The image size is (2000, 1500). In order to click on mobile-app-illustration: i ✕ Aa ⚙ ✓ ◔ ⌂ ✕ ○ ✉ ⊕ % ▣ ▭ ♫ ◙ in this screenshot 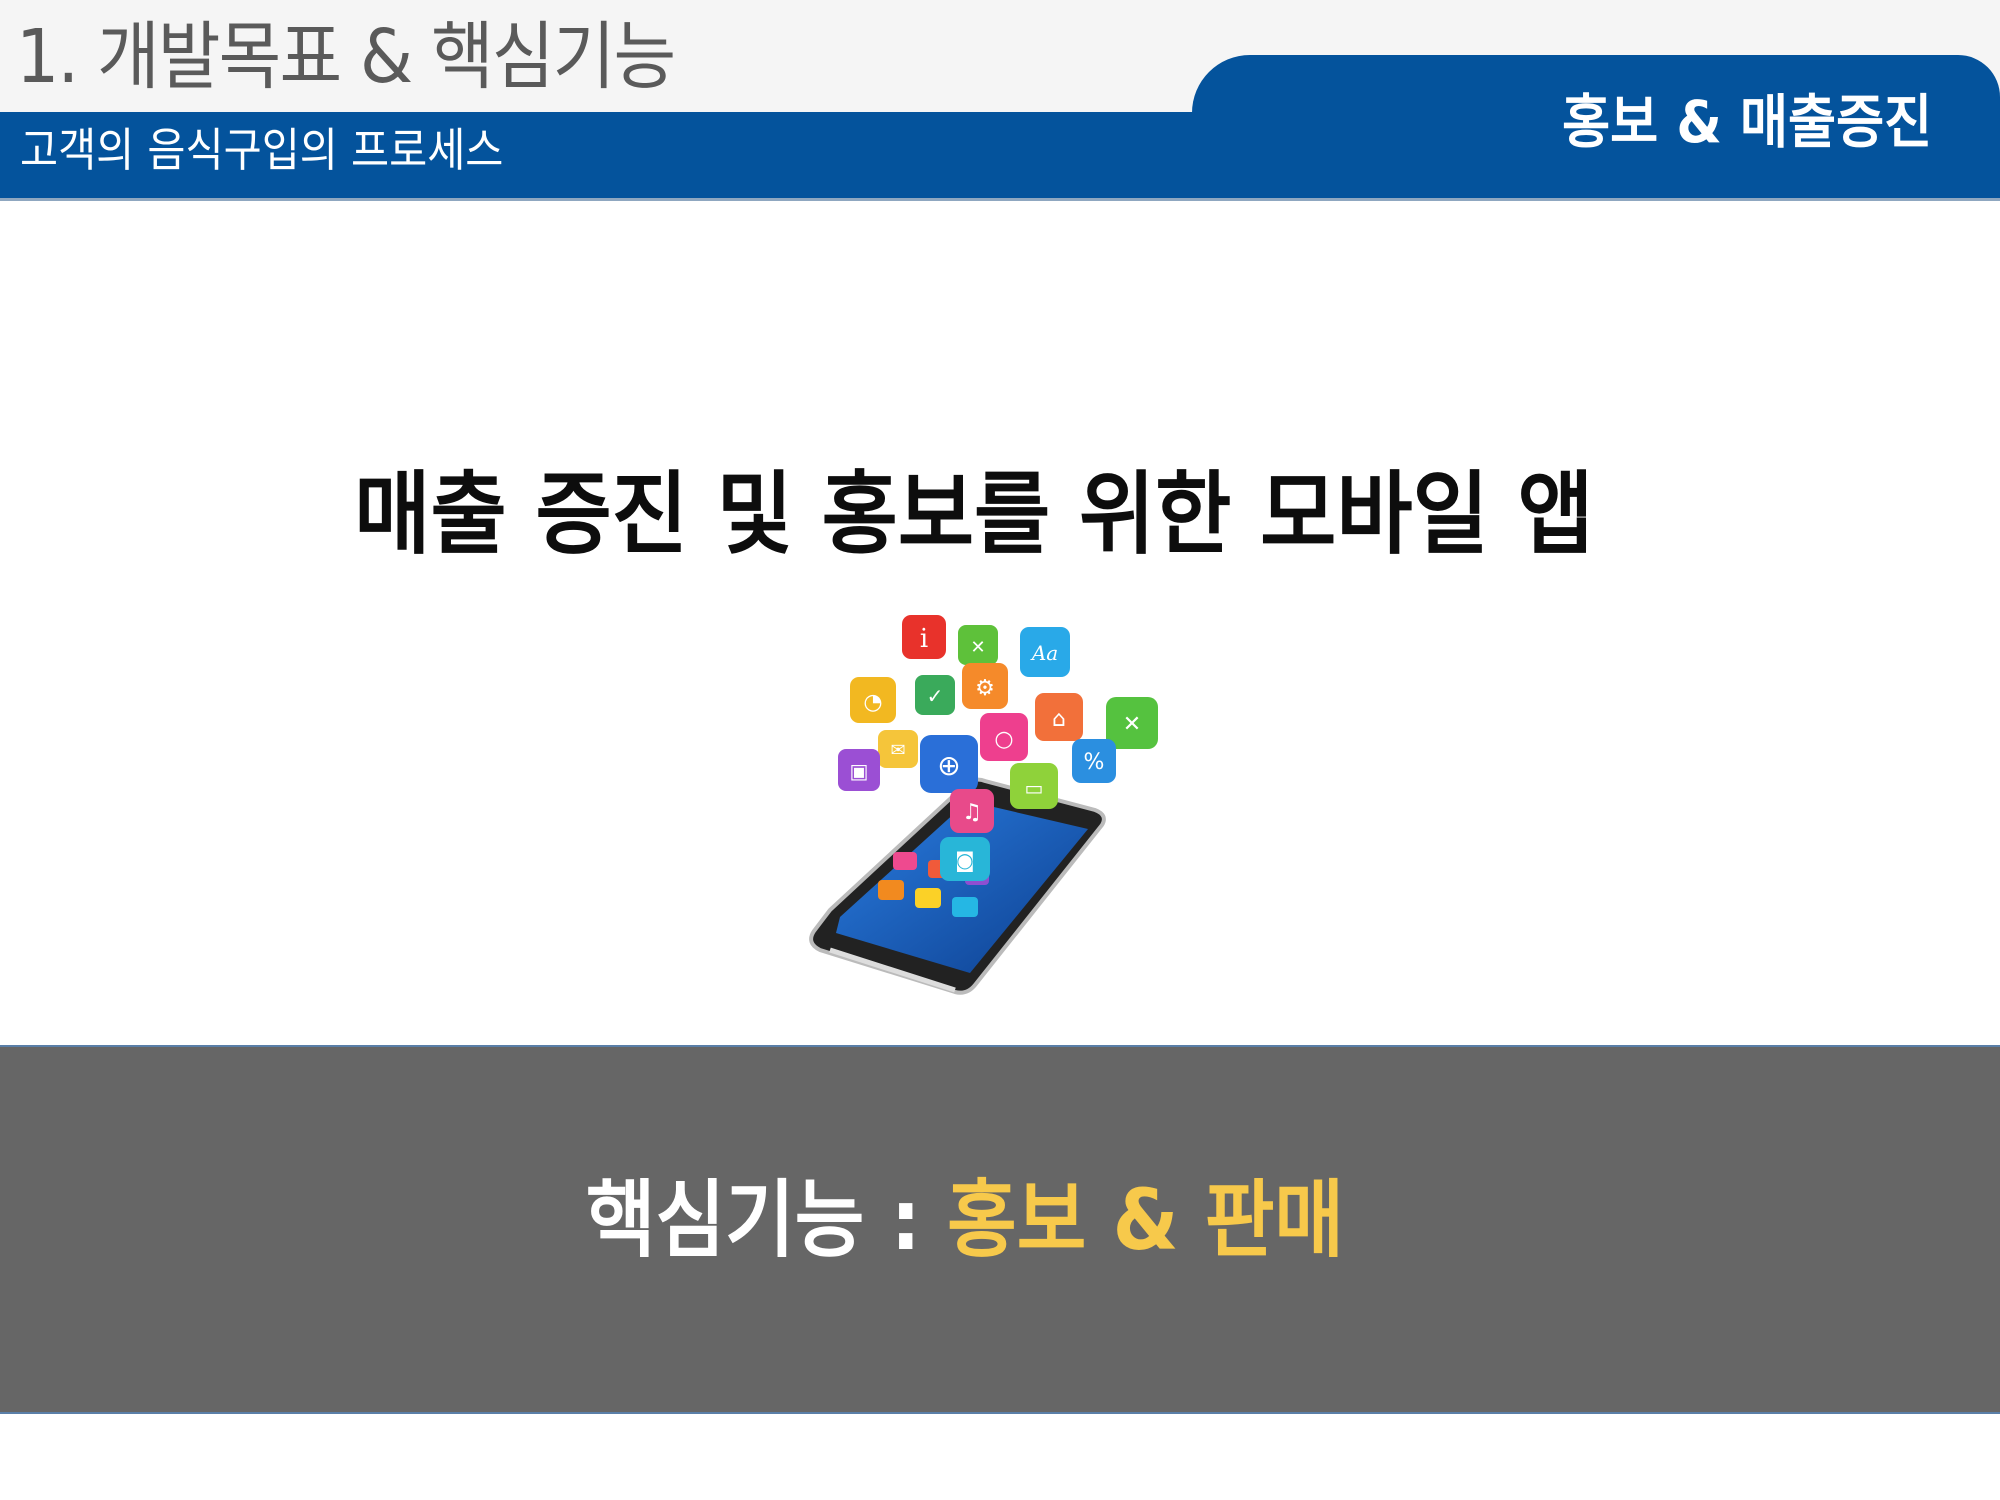, I will do `click(983, 805)`.